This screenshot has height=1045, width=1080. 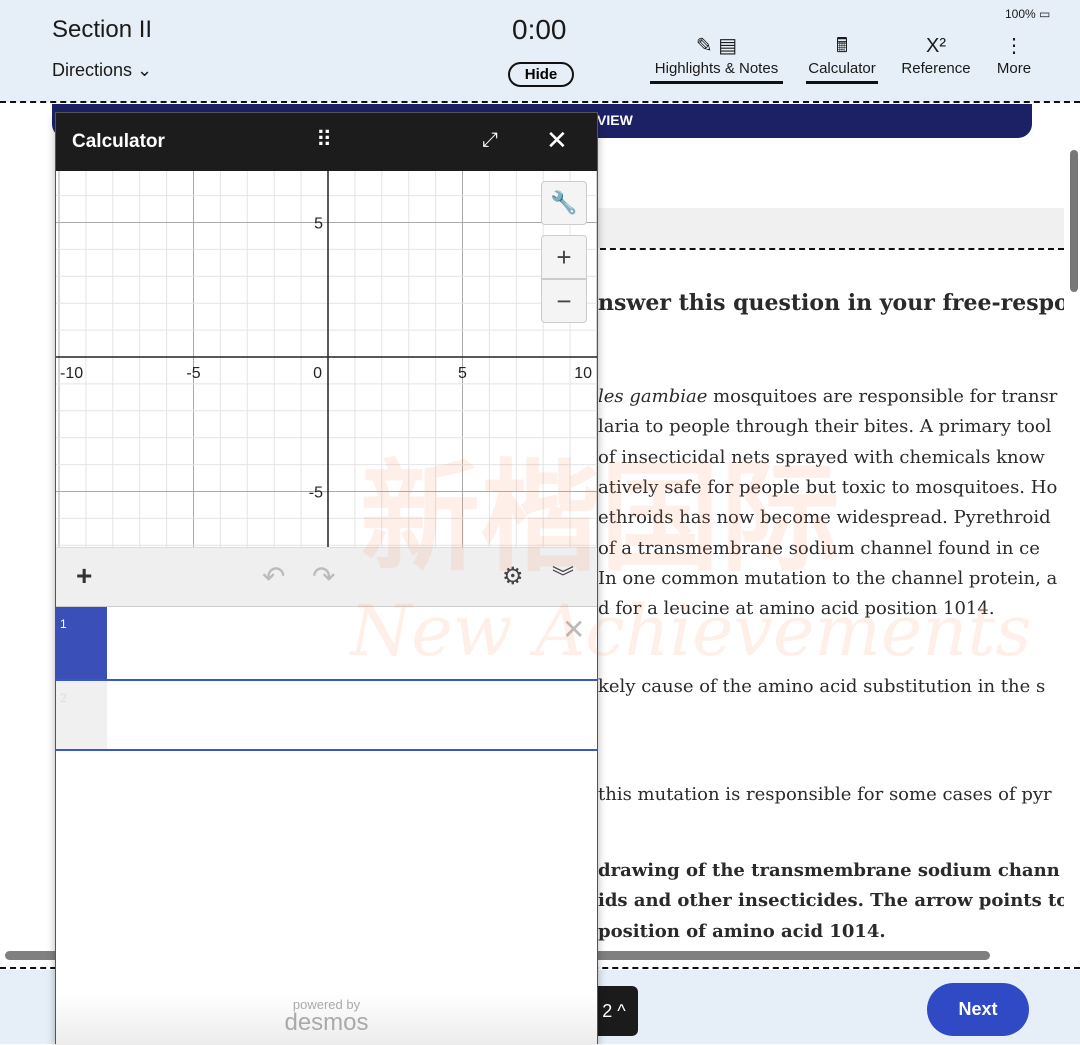 I want to click on desmos-branding: powered by desmos, so click(x=326, y=1019).